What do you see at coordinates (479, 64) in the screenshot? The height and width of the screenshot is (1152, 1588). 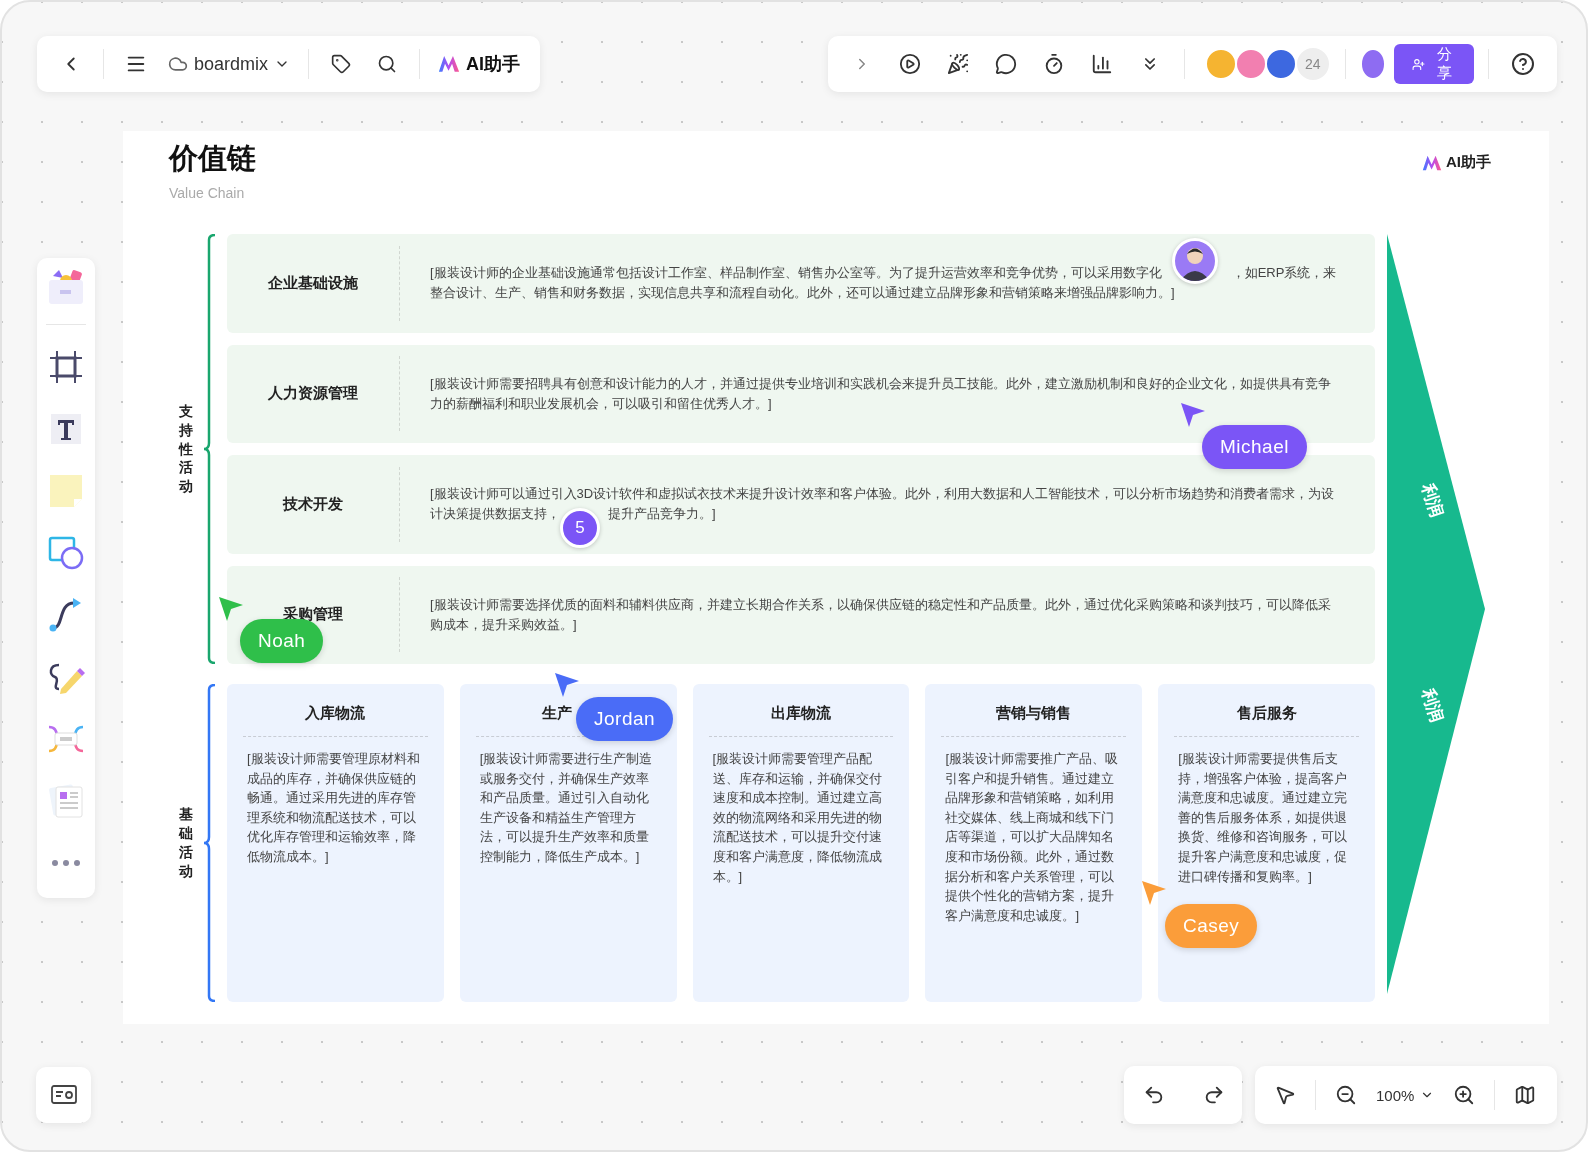 I see `ai-assistant-button: AI助手` at bounding box center [479, 64].